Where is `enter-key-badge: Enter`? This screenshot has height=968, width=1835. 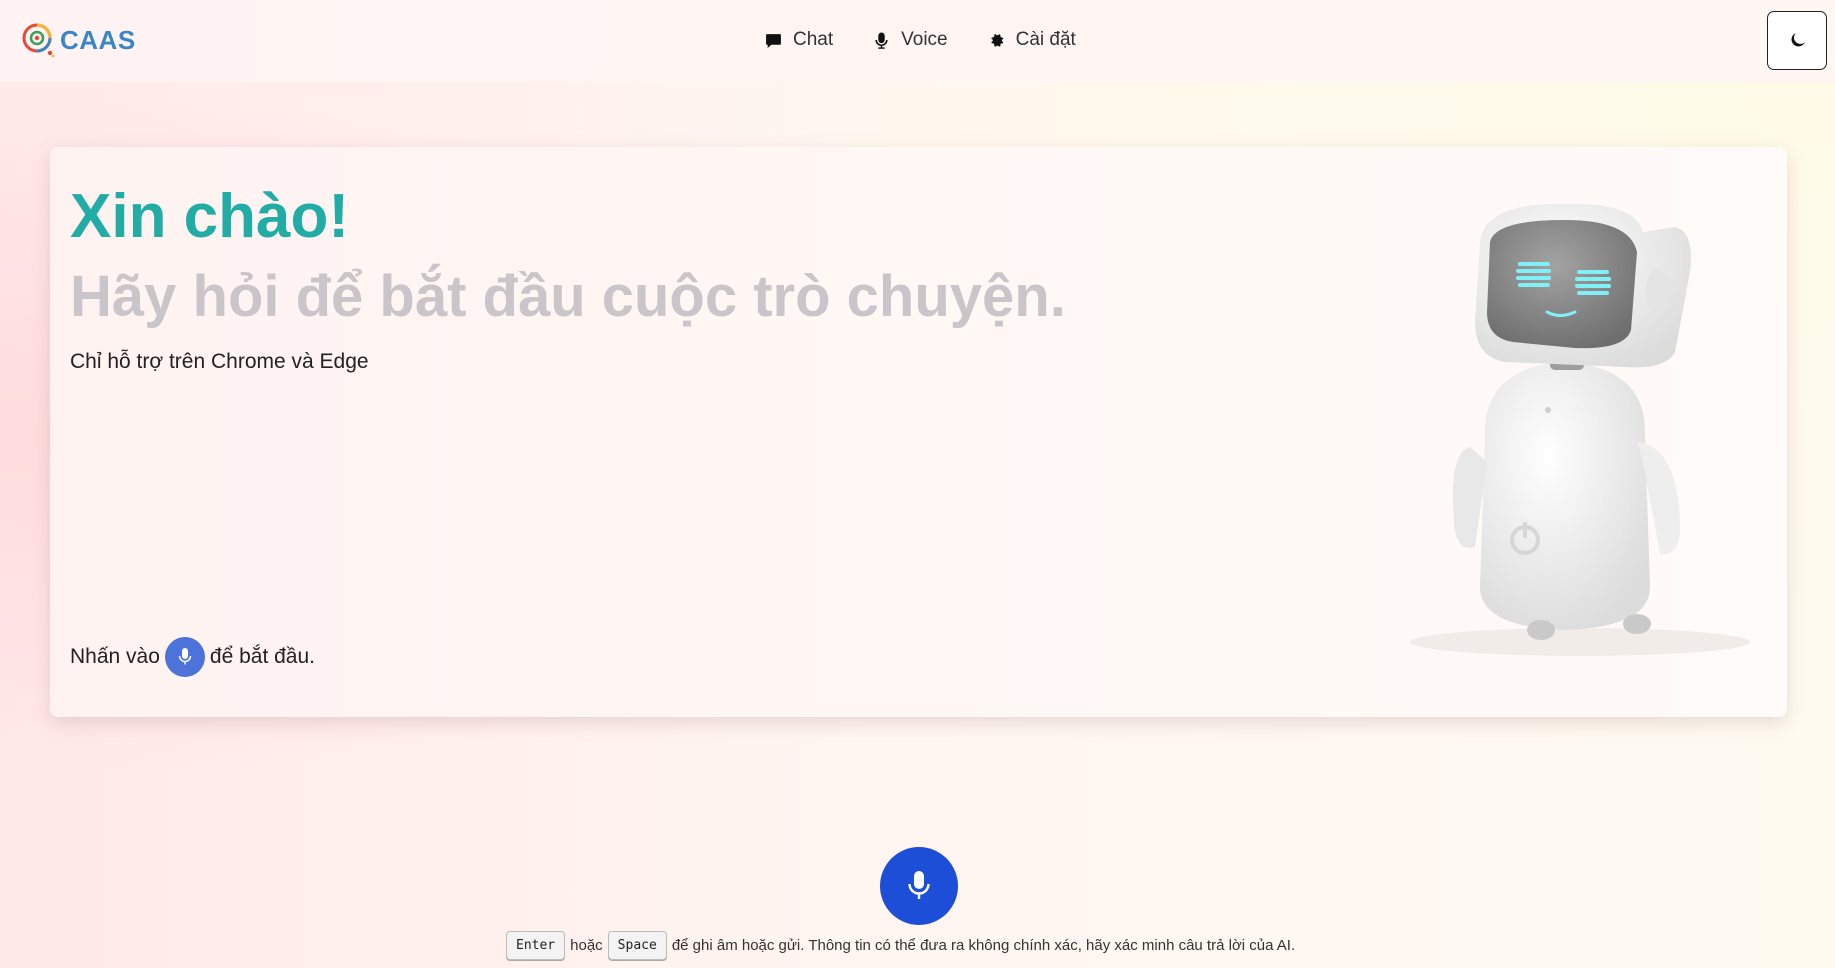 enter-key-badge: Enter is located at coordinates (536, 945).